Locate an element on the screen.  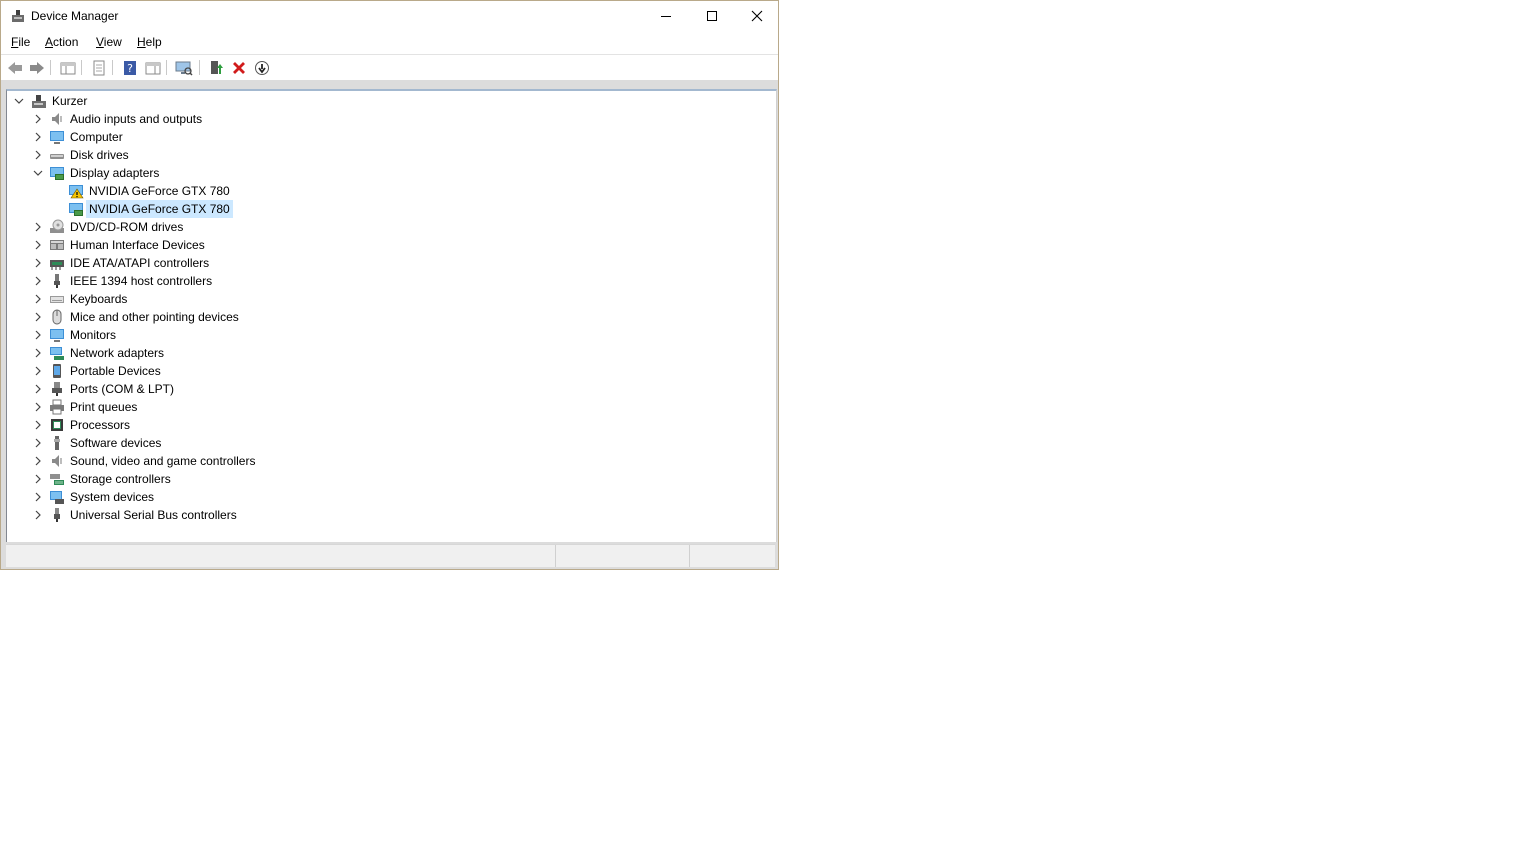
forward-button is located at coordinates (37, 68).